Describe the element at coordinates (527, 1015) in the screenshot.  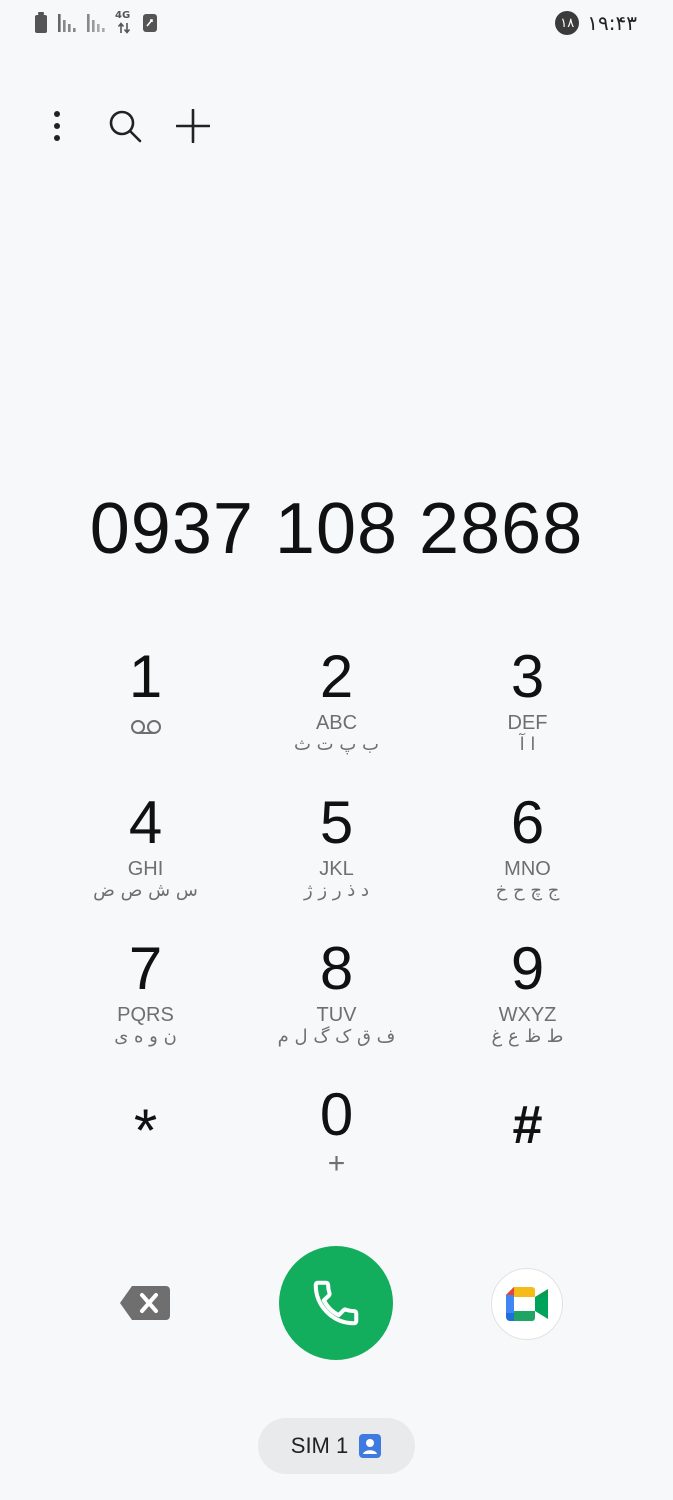
I see `key-letters: WXYZ` at that location.